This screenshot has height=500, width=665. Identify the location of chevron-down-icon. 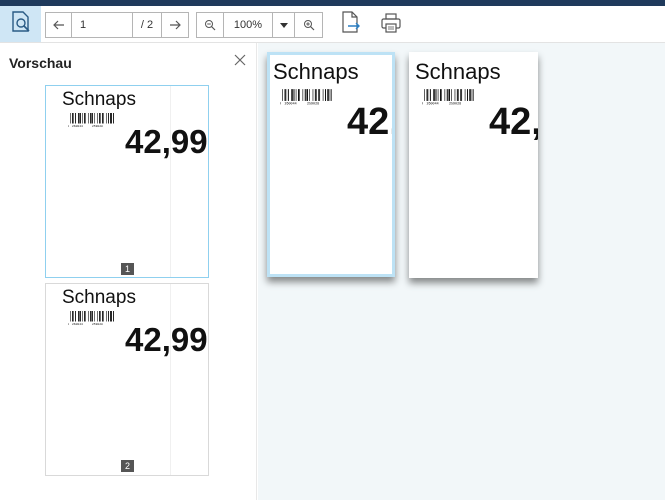
(283, 25).